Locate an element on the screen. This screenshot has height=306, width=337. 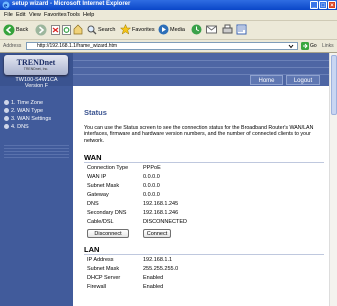
chevron-down-icon is located at coordinates (291, 46).